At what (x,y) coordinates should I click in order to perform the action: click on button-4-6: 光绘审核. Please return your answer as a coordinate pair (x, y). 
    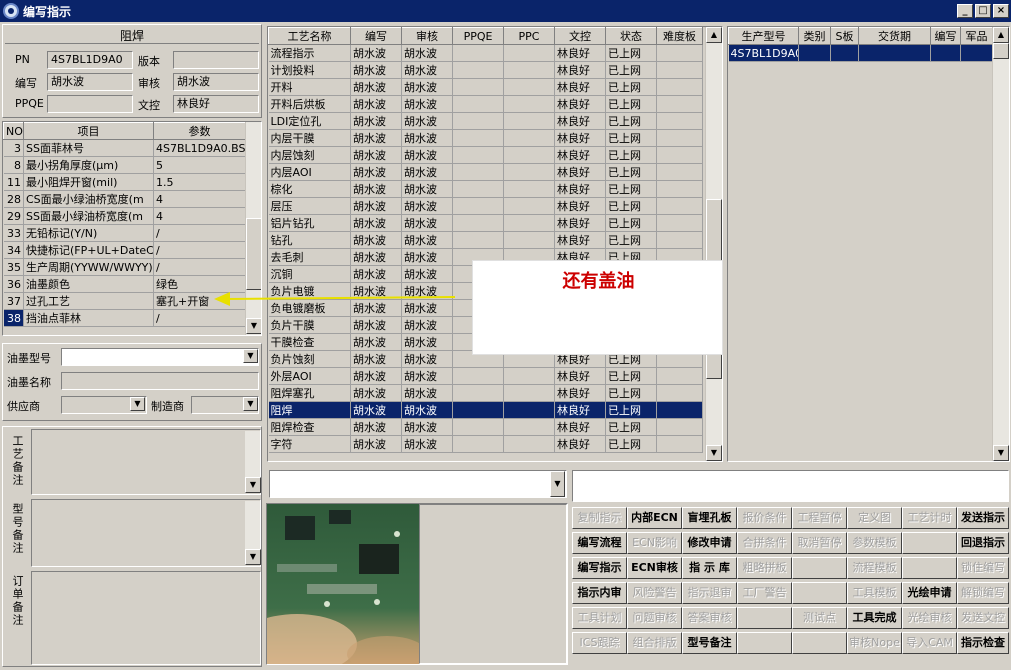
    Looking at the image, I should click on (929, 618).